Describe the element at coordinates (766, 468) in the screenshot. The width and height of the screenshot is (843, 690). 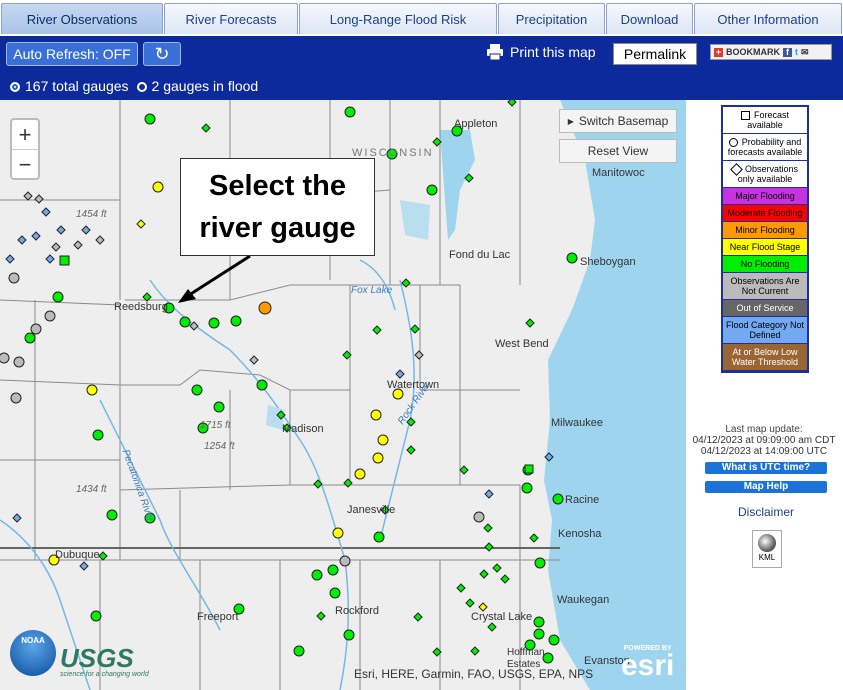
I see `utc-time-link: What is UTC time?` at that location.